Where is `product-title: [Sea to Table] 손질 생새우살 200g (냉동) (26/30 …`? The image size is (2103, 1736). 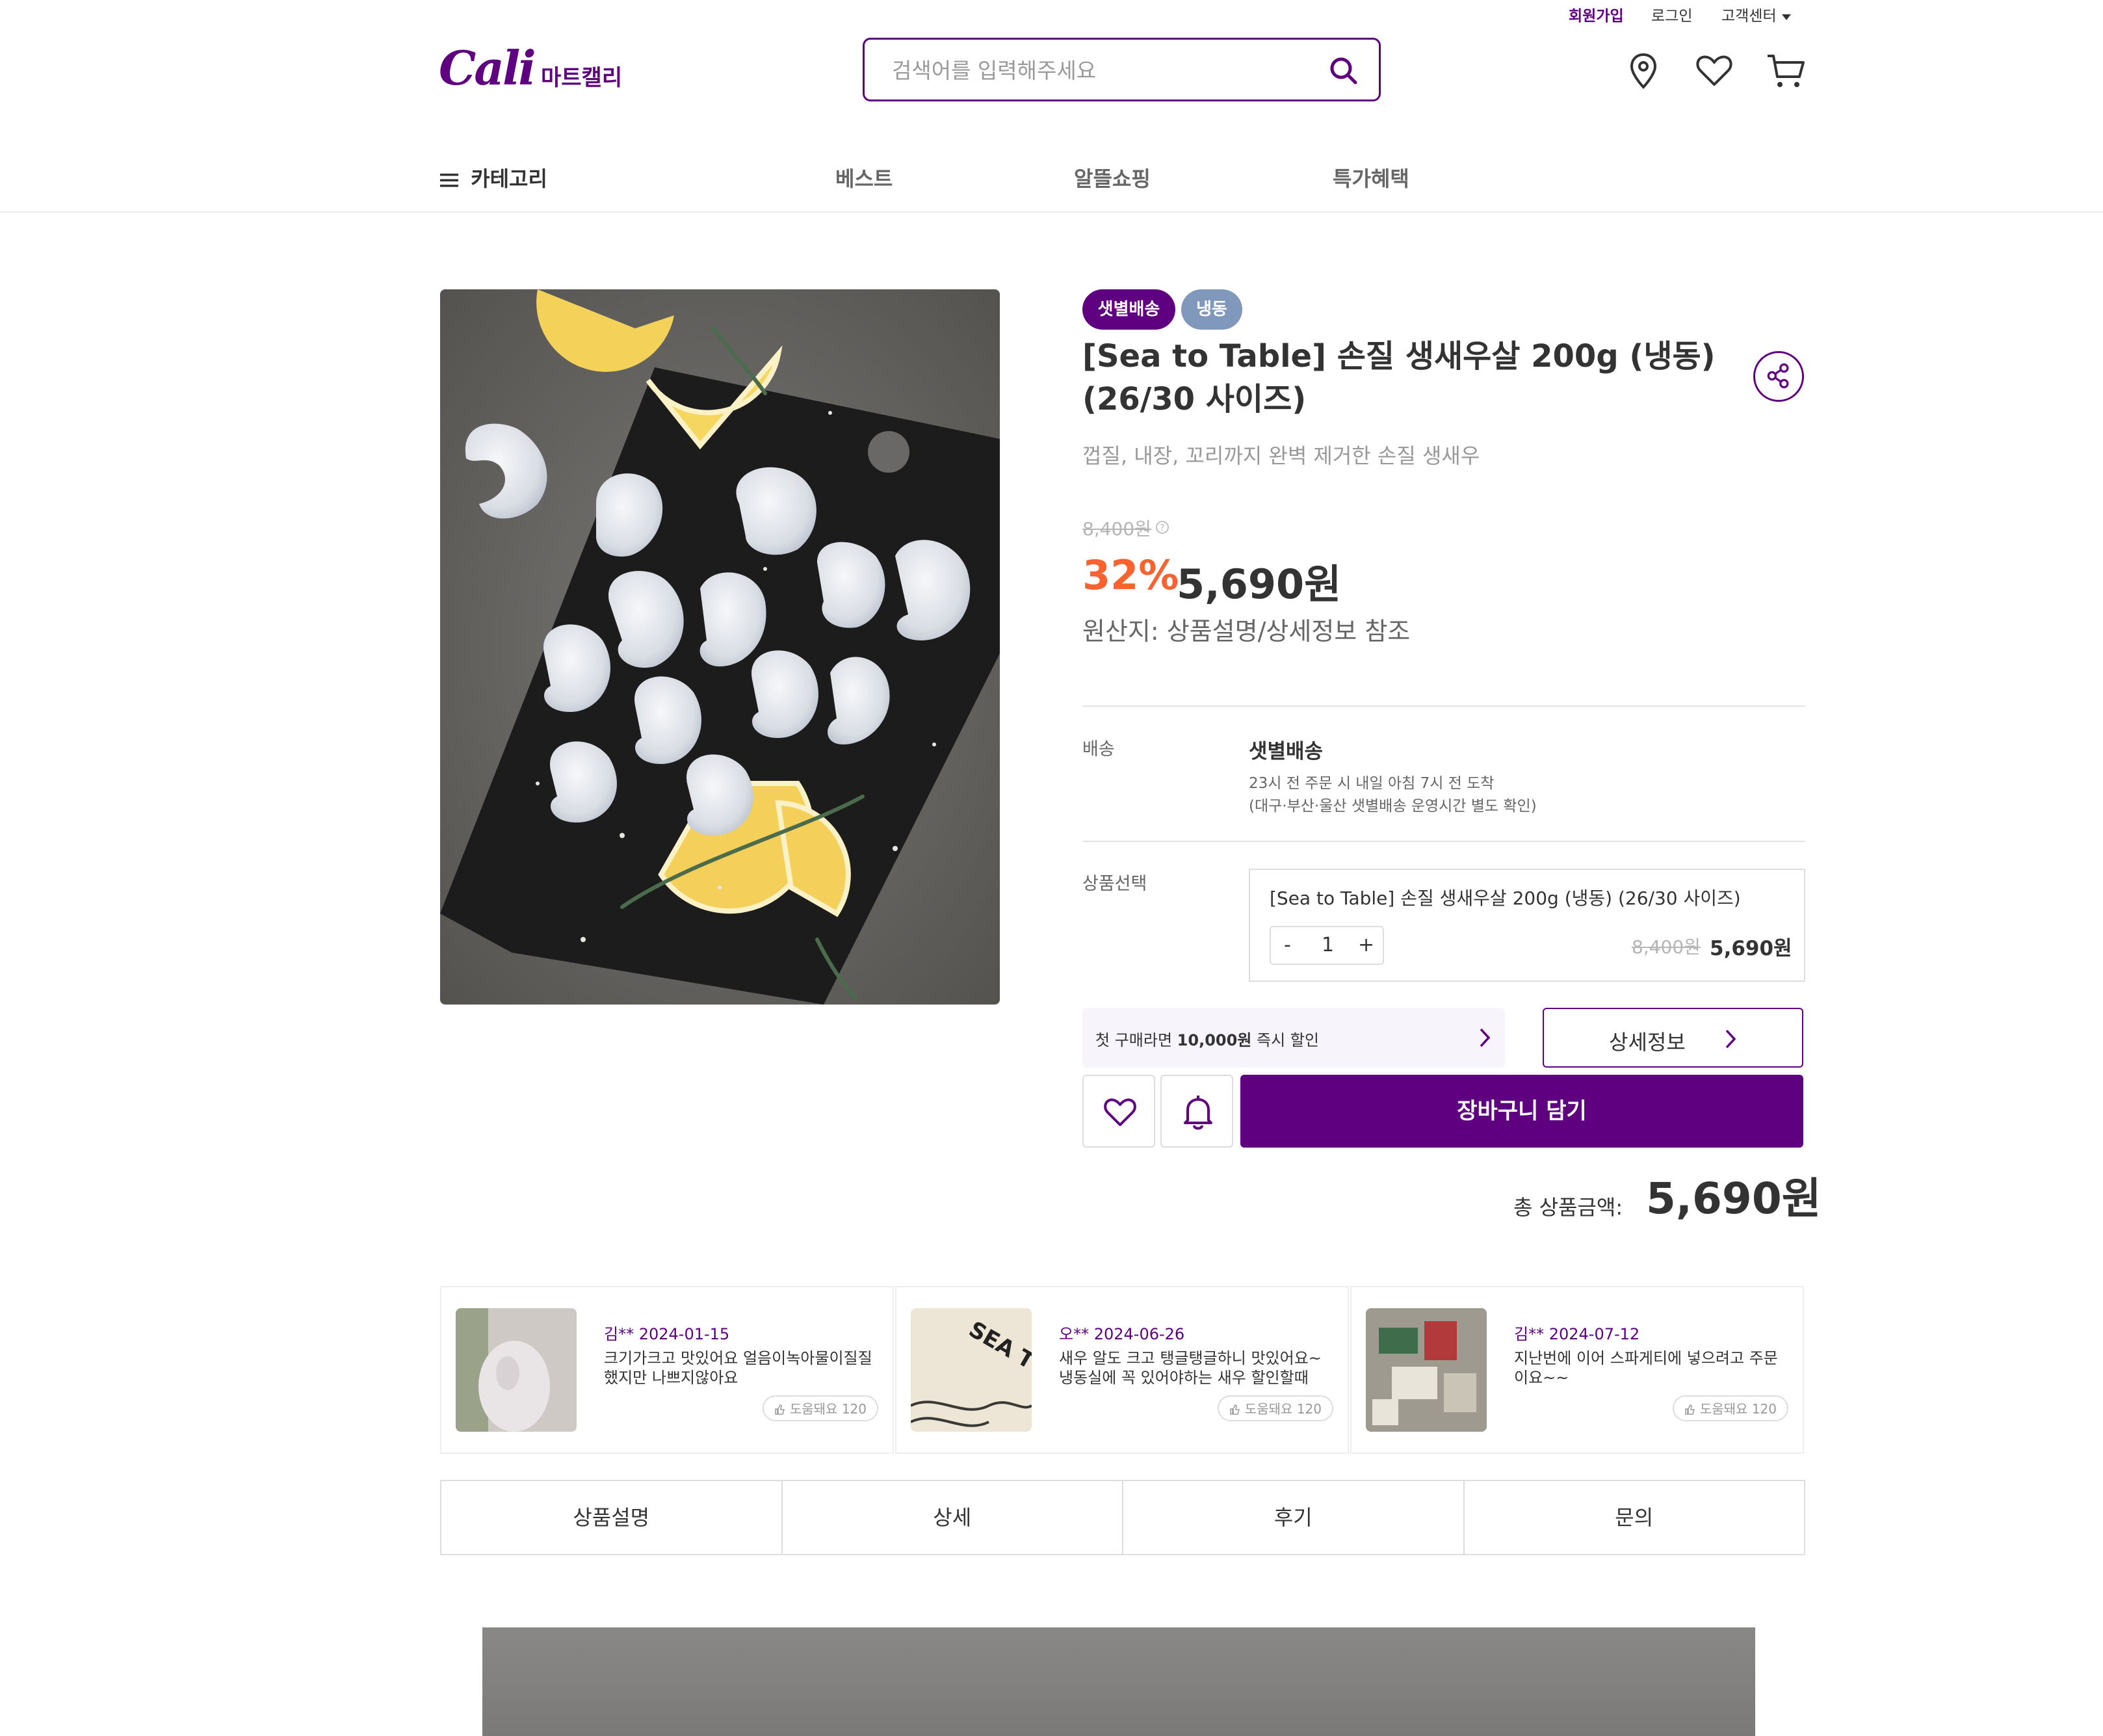 product-title: [Sea to Table] 손질 생새우살 200g (냉동) (26/30 … is located at coordinates (1399, 377).